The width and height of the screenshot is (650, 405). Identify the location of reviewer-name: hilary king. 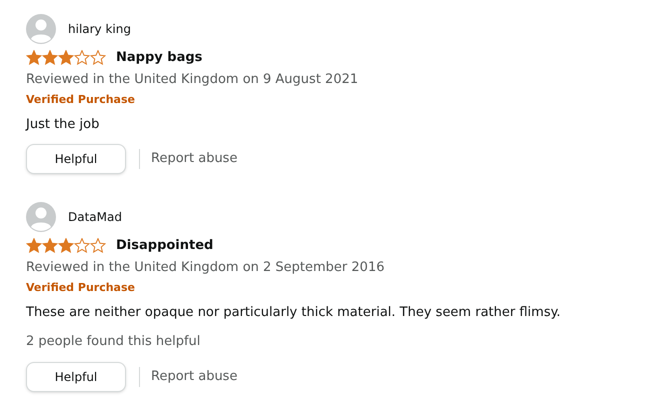
(99, 29).